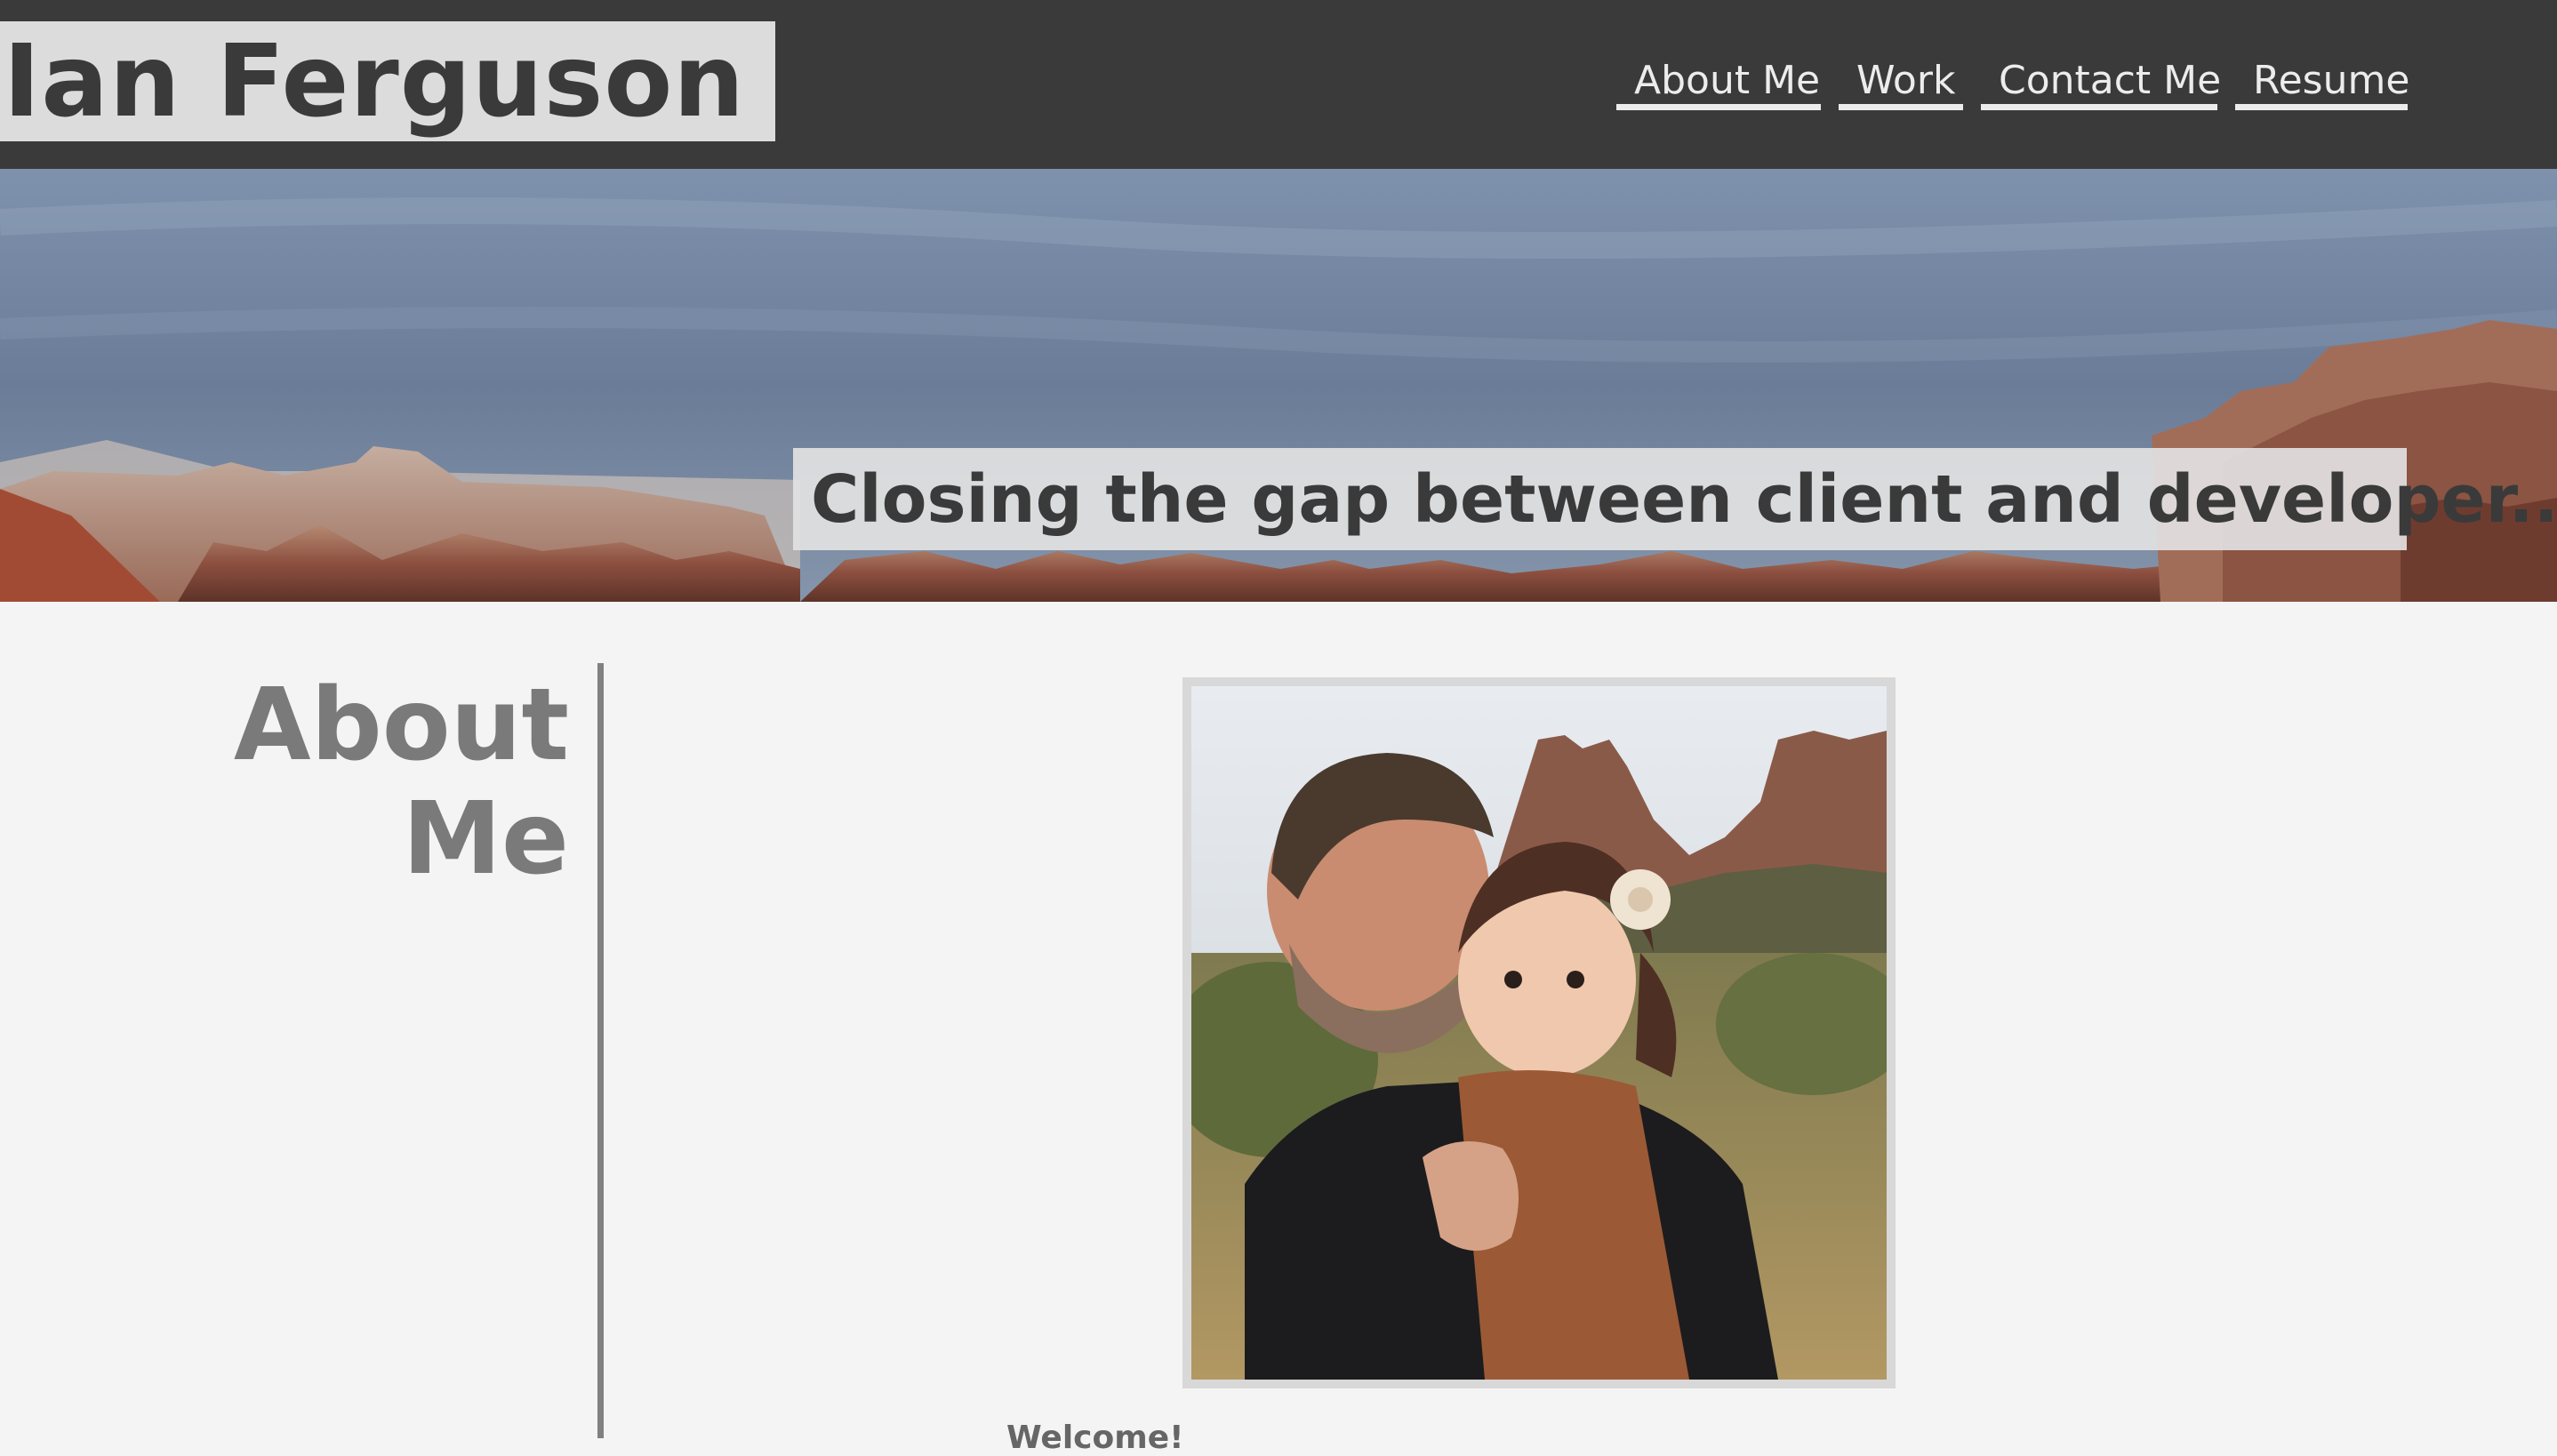  What do you see at coordinates (401, 782) in the screenshot?
I see `about-me-heading: About Me` at bounding box center [401, 782].